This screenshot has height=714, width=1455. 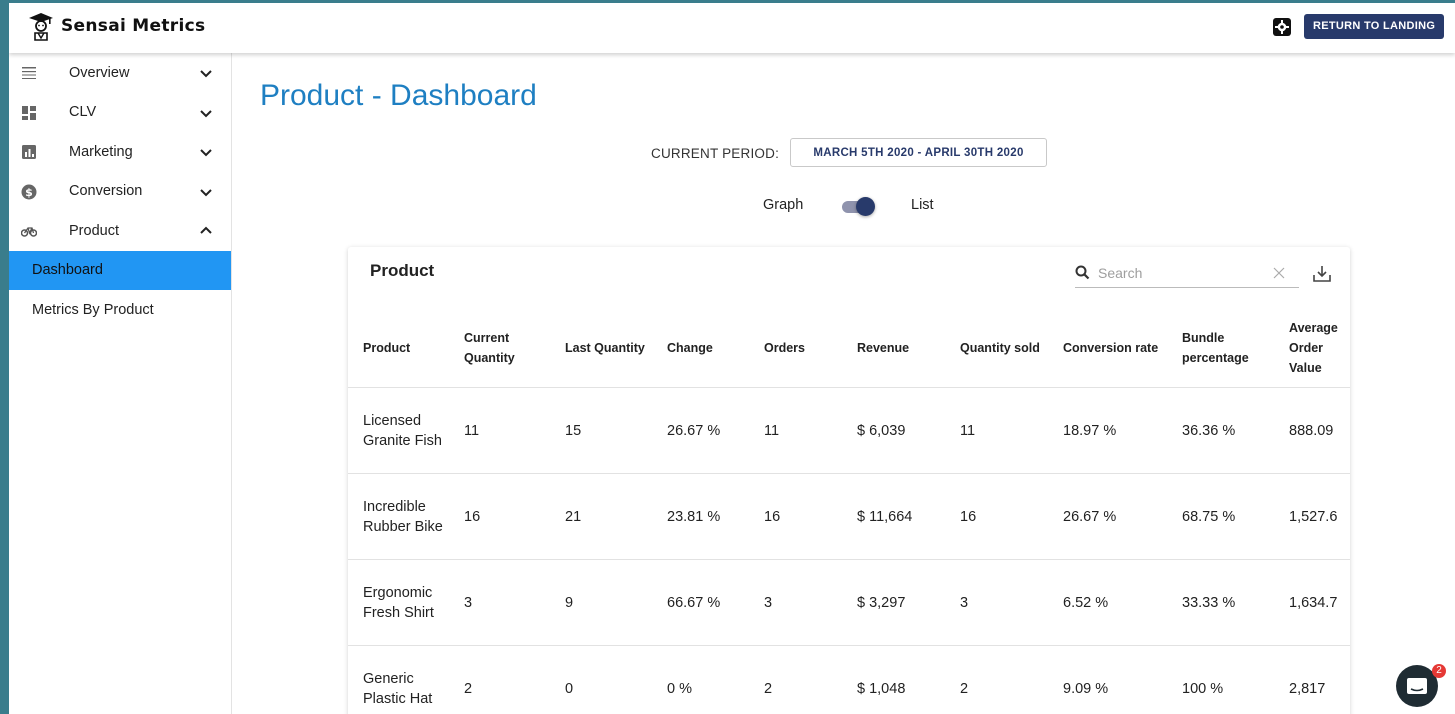 I want to click on overview-icon, so click(x=29, y=73).